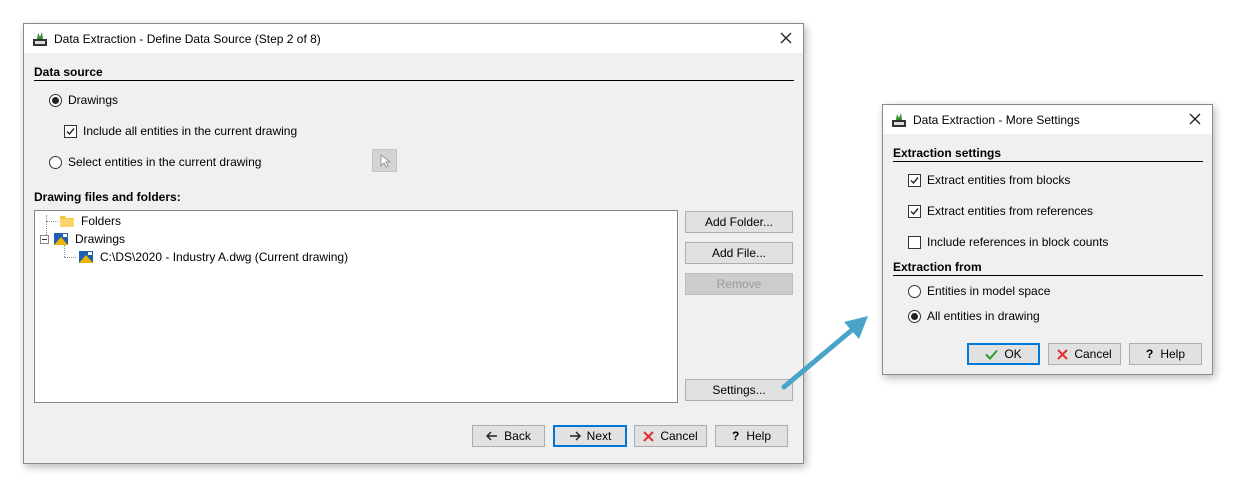  Describe the element at coordinates (1063, 354) in the screenshot. I see `settings-cancel-x-icon` at that location.